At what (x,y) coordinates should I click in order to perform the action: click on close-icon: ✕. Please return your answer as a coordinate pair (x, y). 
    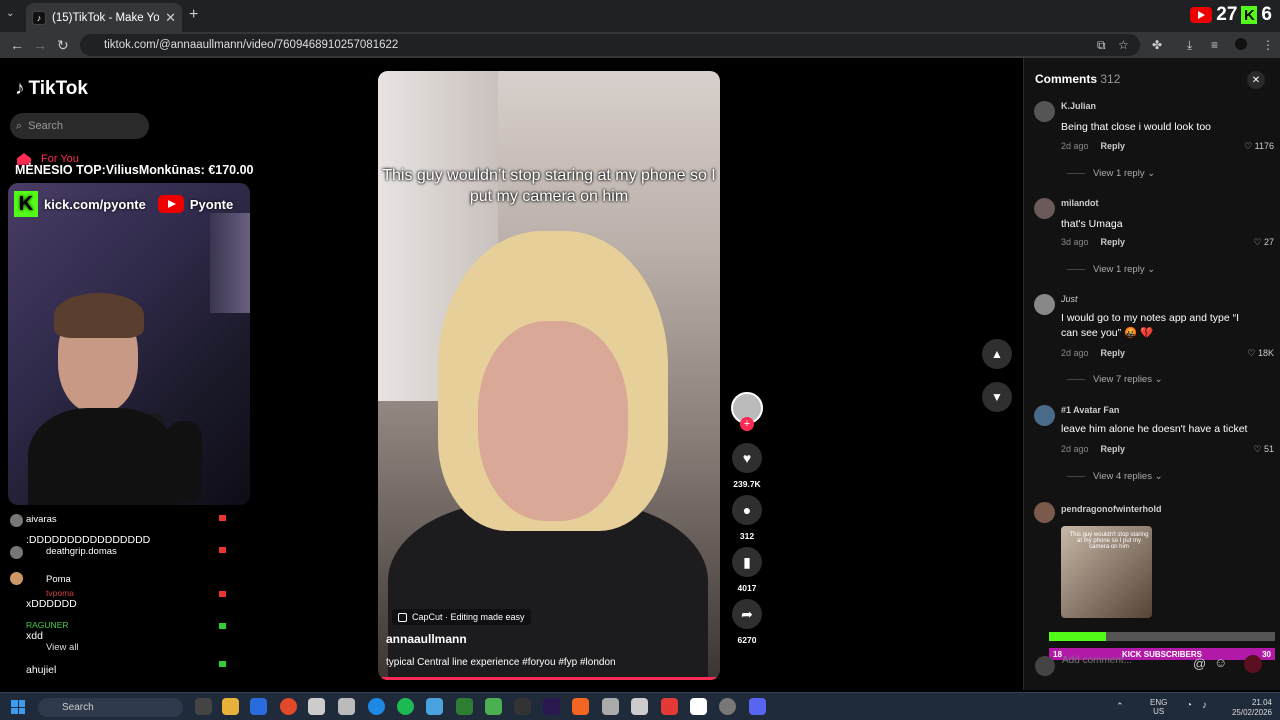
    Looking at the image, I should click on (1256, 80).